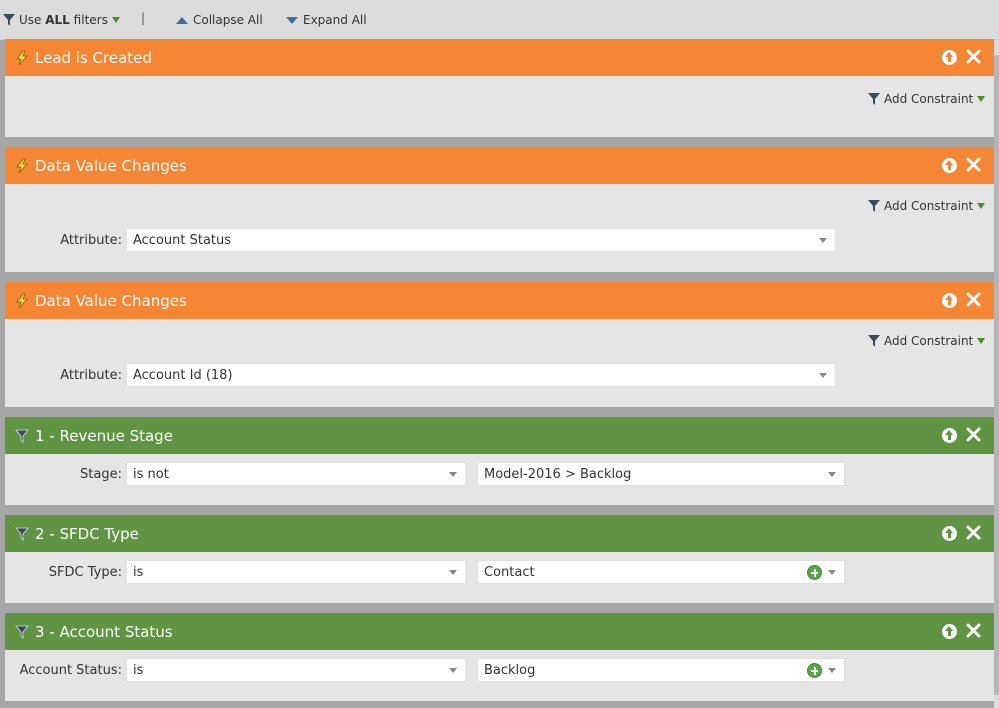 The height and width of the screenshot is (708, 999). I want to click on scrollbar-thumb, so click(996, 375).